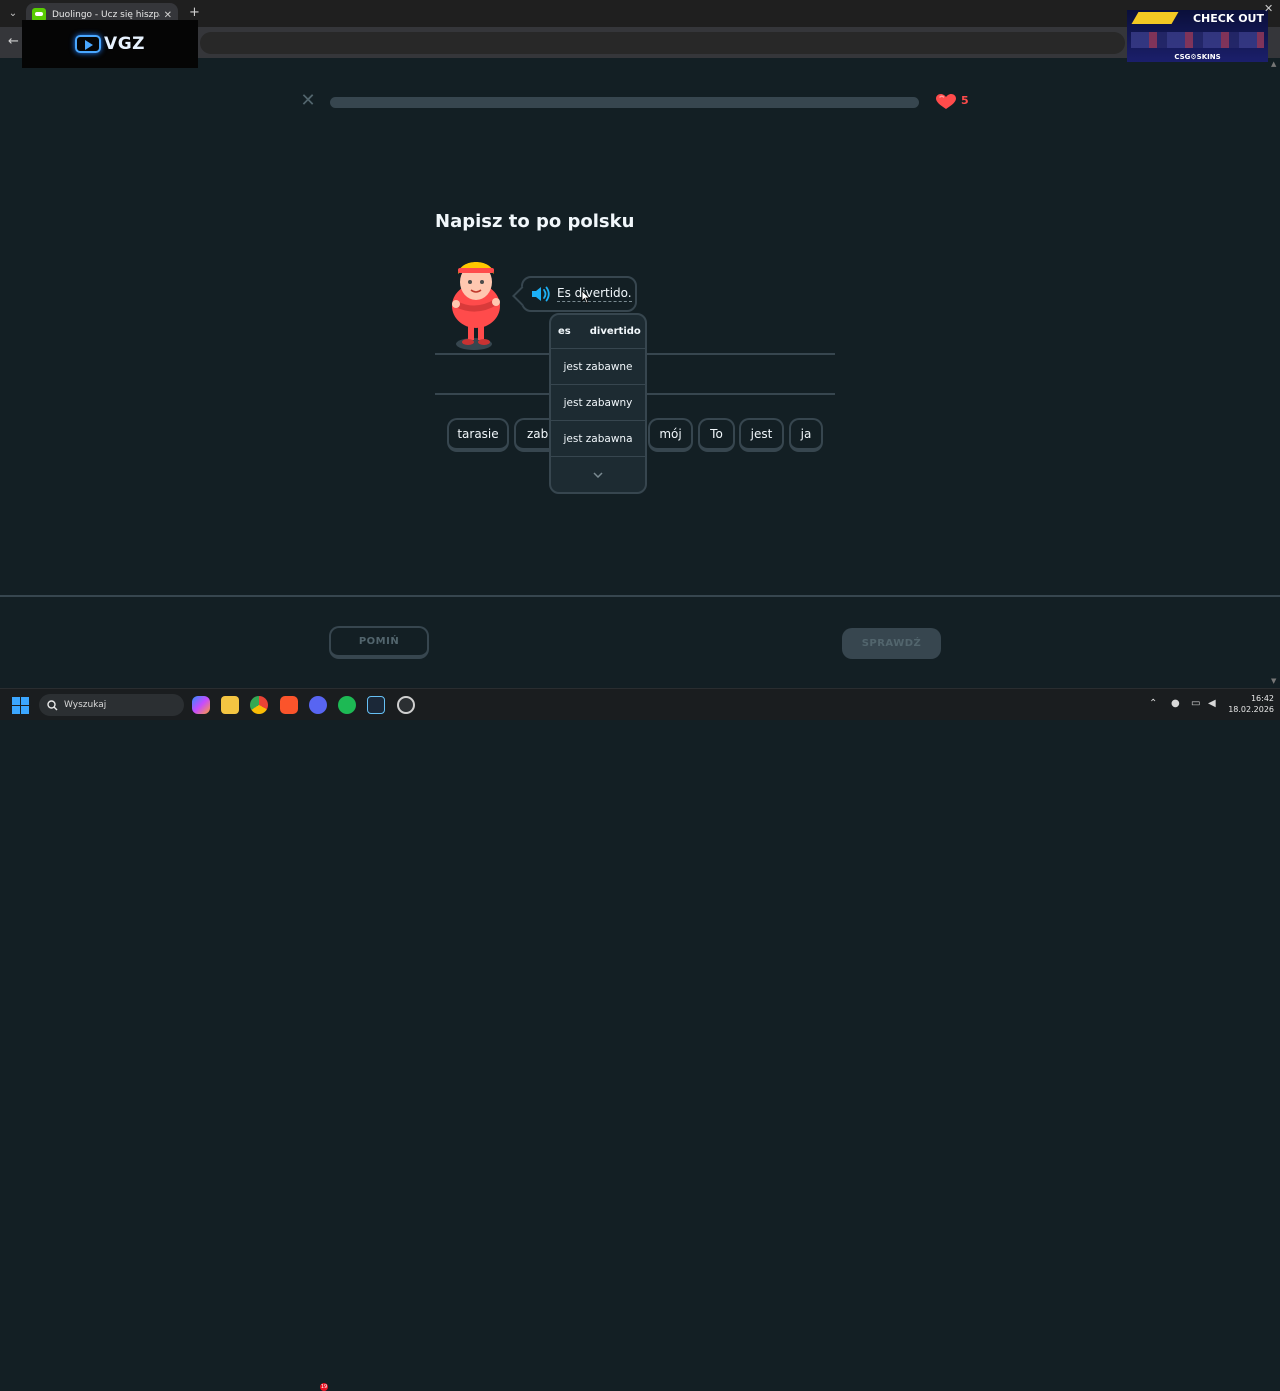 This screenshot has width=1280, height=1391. I want to click on tab-list-button: ⌄, so click(13, 14).